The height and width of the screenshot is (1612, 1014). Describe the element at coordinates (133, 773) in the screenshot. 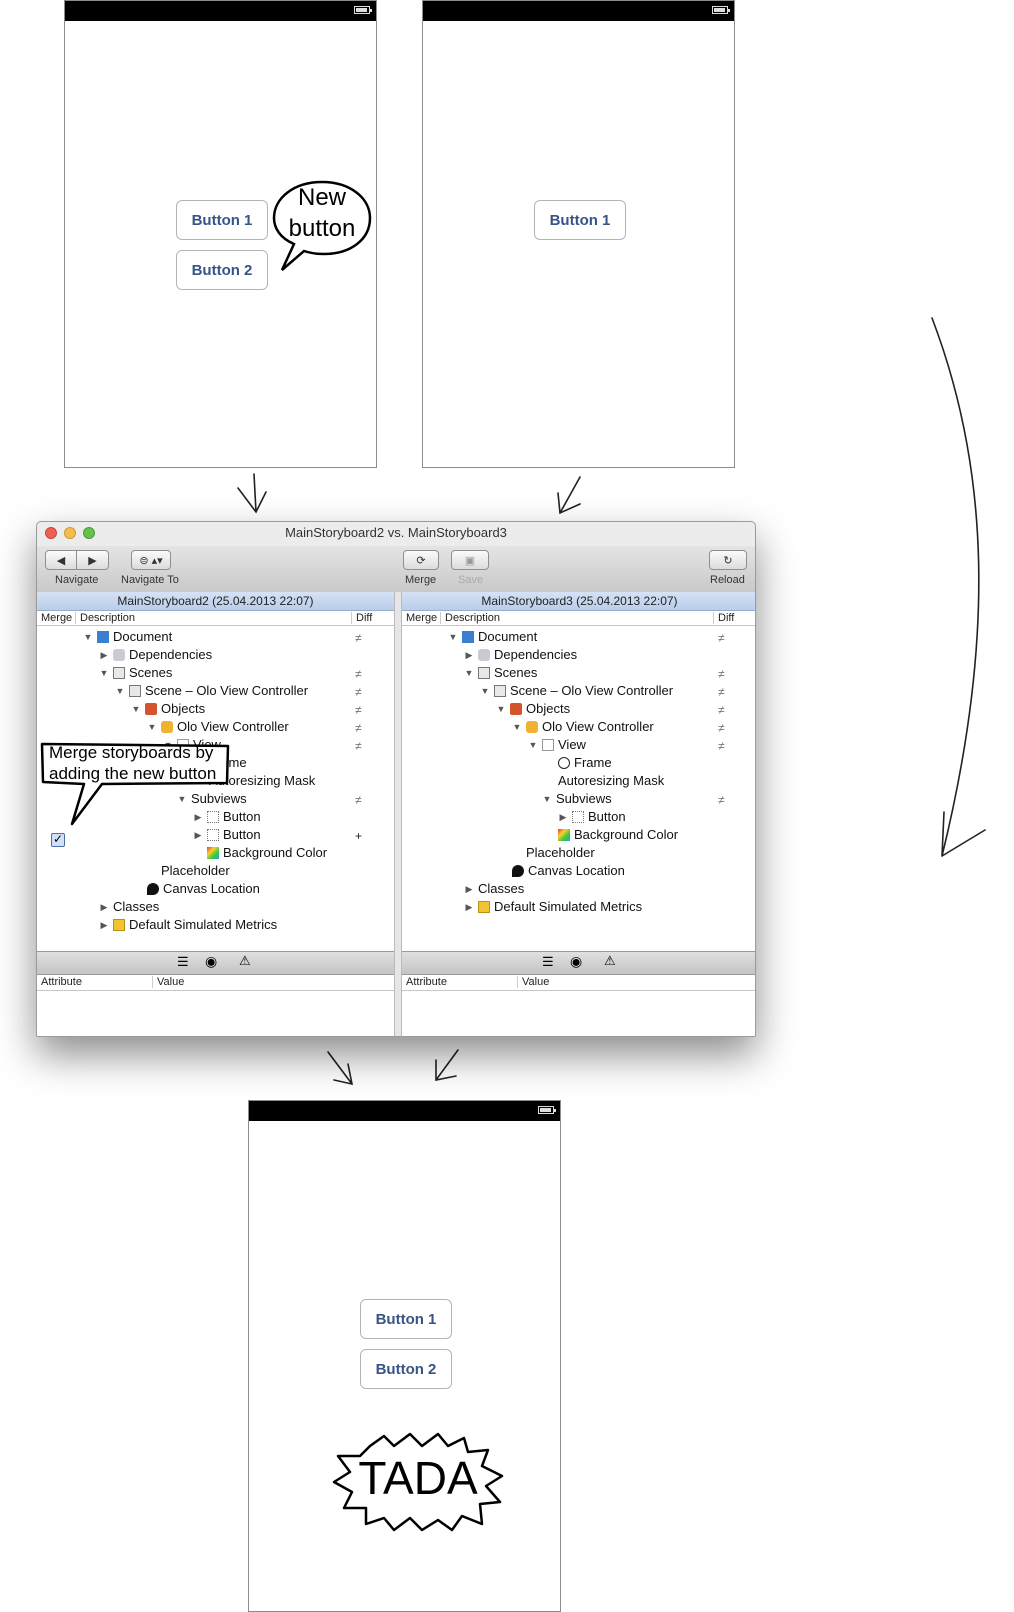

I see `merge-callout-line2: adding the new button` at that location.